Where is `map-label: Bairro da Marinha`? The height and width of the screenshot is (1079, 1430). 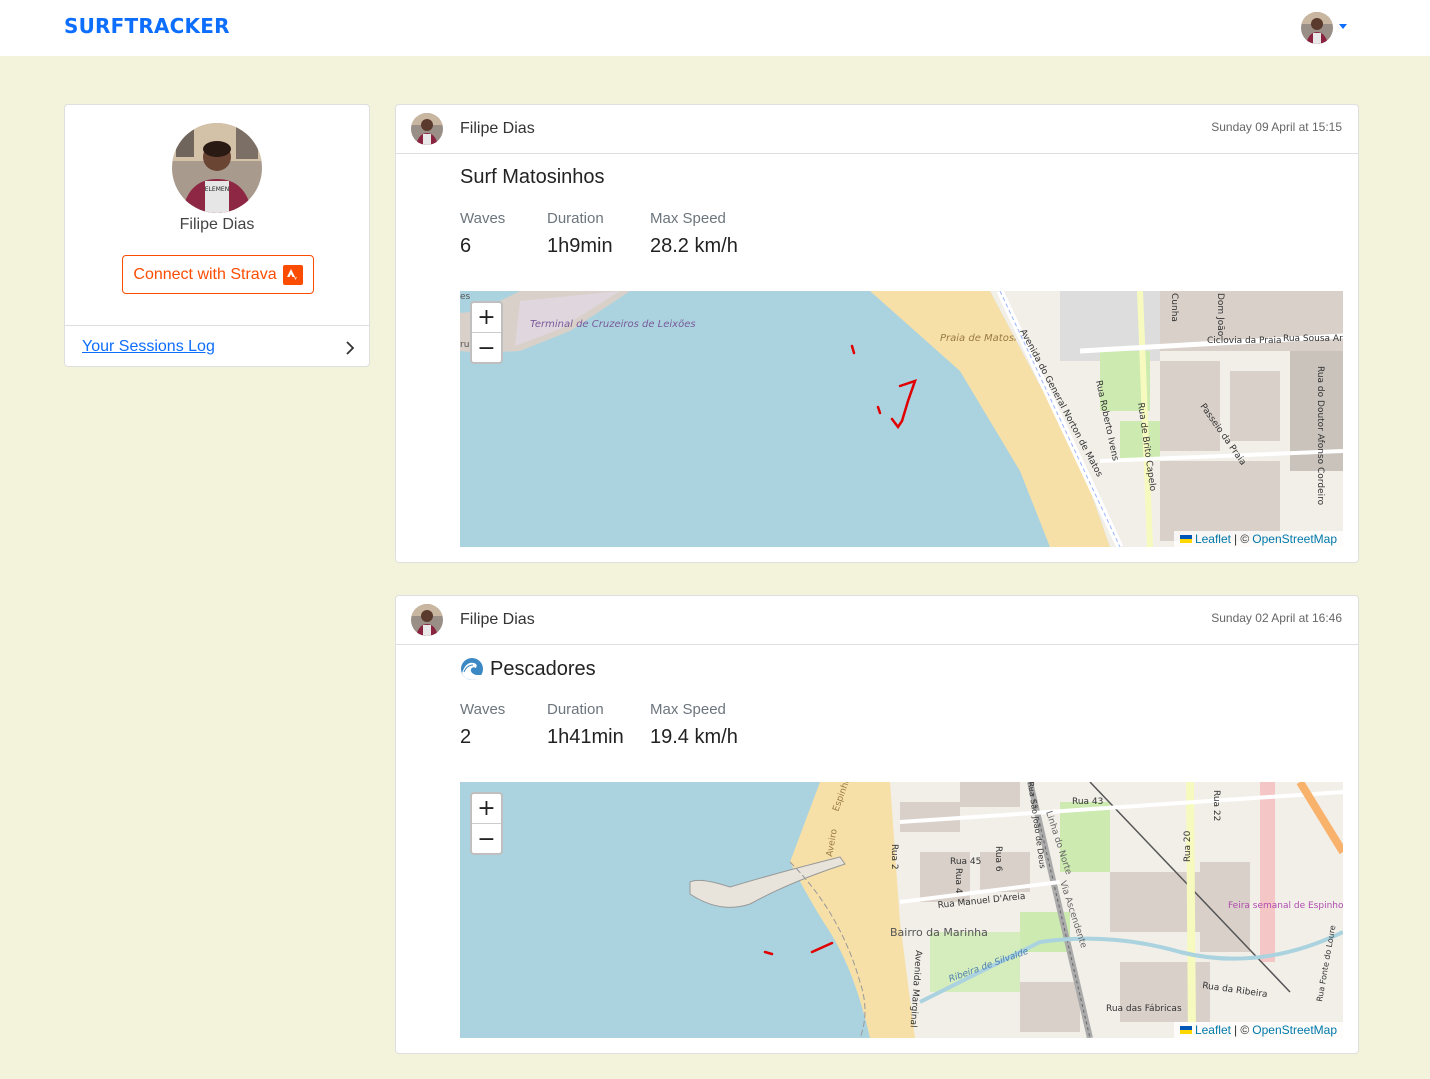 map-label: Bairro da Marinha is located at coordinates (939, 932).